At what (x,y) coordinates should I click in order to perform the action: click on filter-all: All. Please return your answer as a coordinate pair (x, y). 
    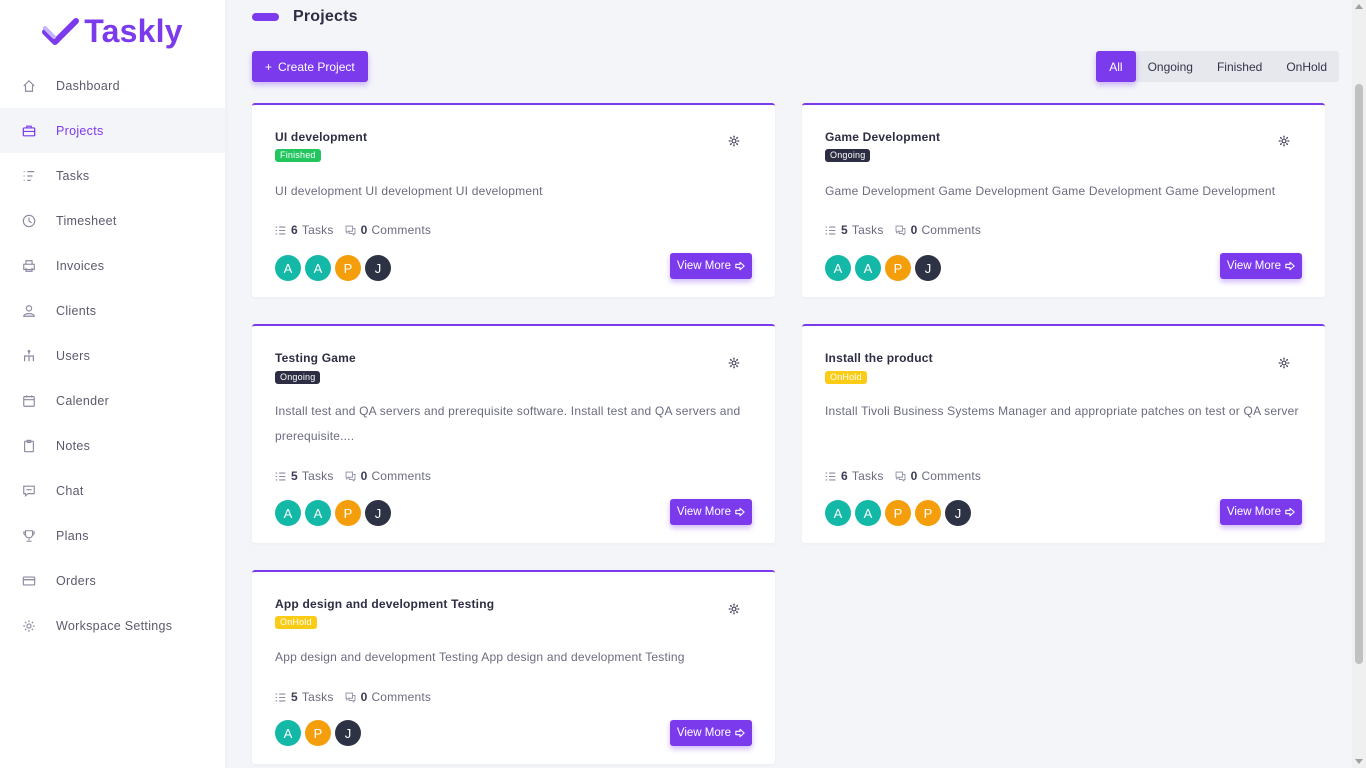
    Looking at the image, I should click on (1116, 66).